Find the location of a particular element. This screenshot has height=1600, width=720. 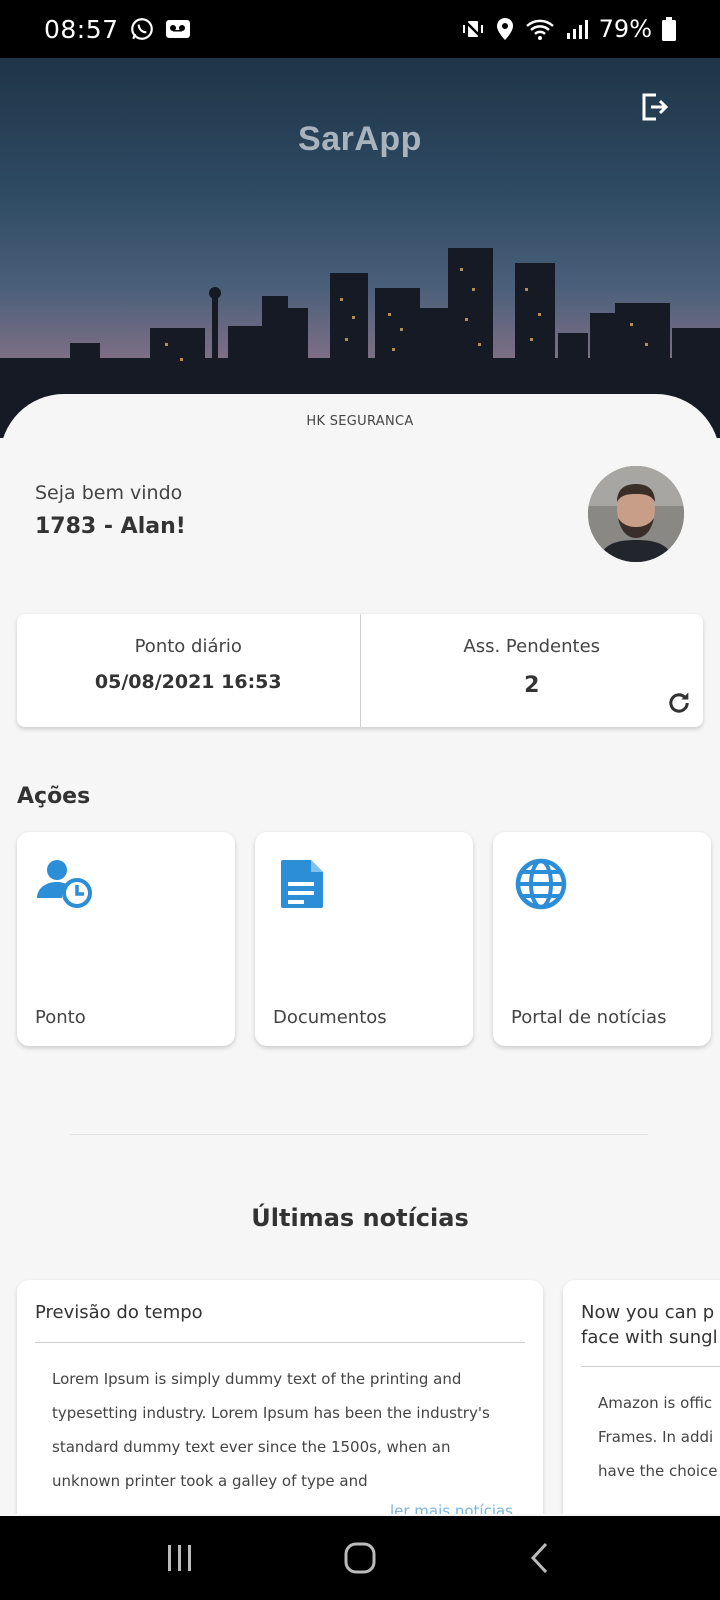

home-icon is located at coordinates (360, 1558).